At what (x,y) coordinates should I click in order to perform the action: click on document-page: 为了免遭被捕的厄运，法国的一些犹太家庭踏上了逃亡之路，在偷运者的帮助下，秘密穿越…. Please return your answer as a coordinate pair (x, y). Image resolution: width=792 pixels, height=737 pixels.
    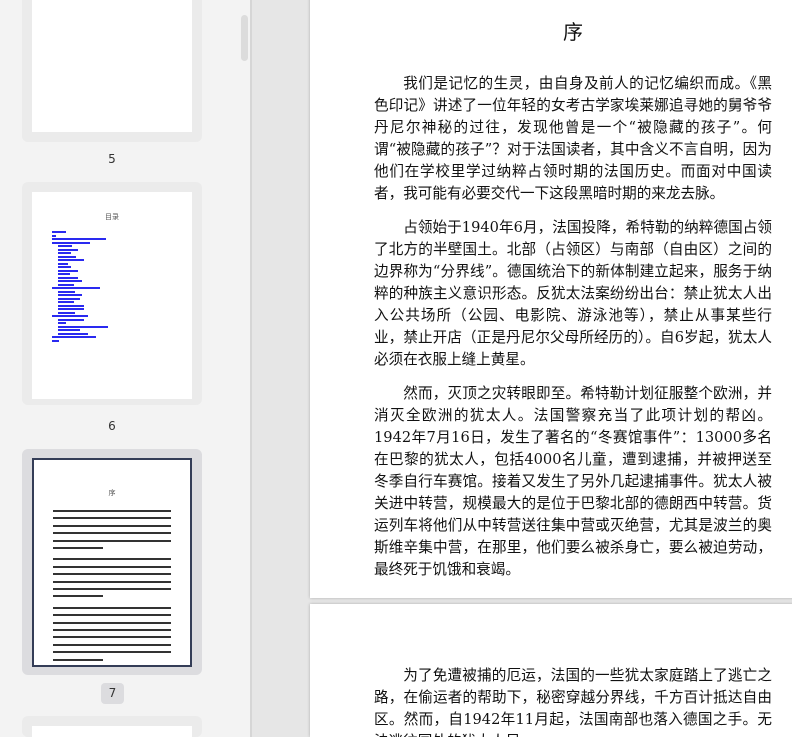
    Looking at the image, I should click on (551, 670).